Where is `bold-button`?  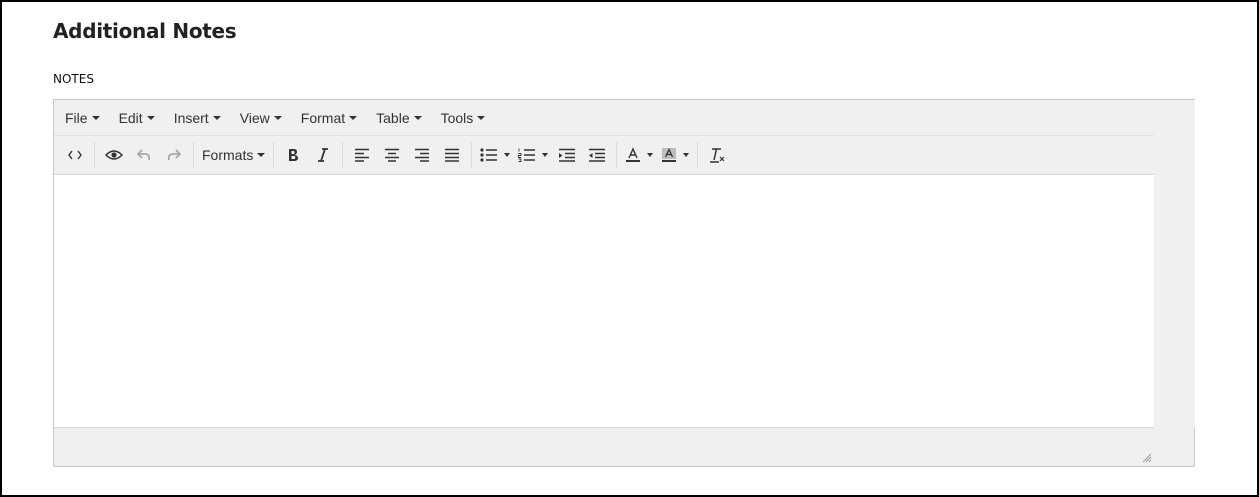 bold-button is located at coordinates (293, 155).